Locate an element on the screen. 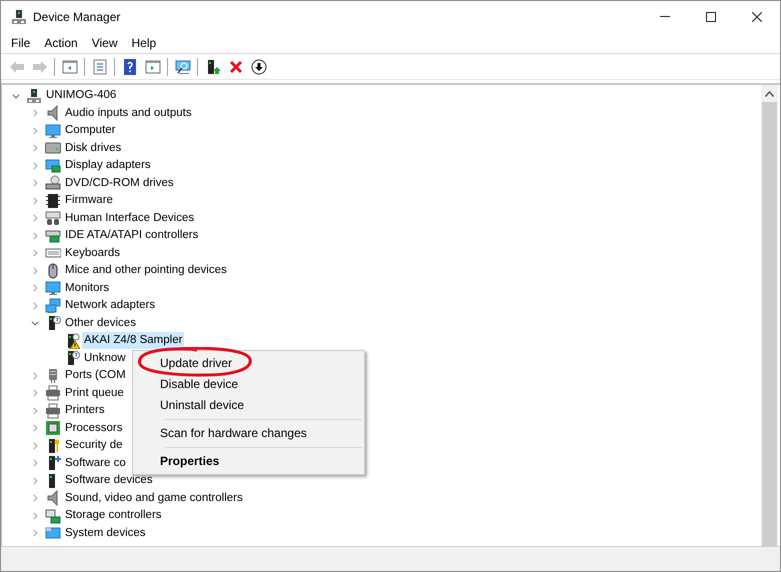 The image size is (781, 572). question-mark-icon is located at coordinates (130, 66).